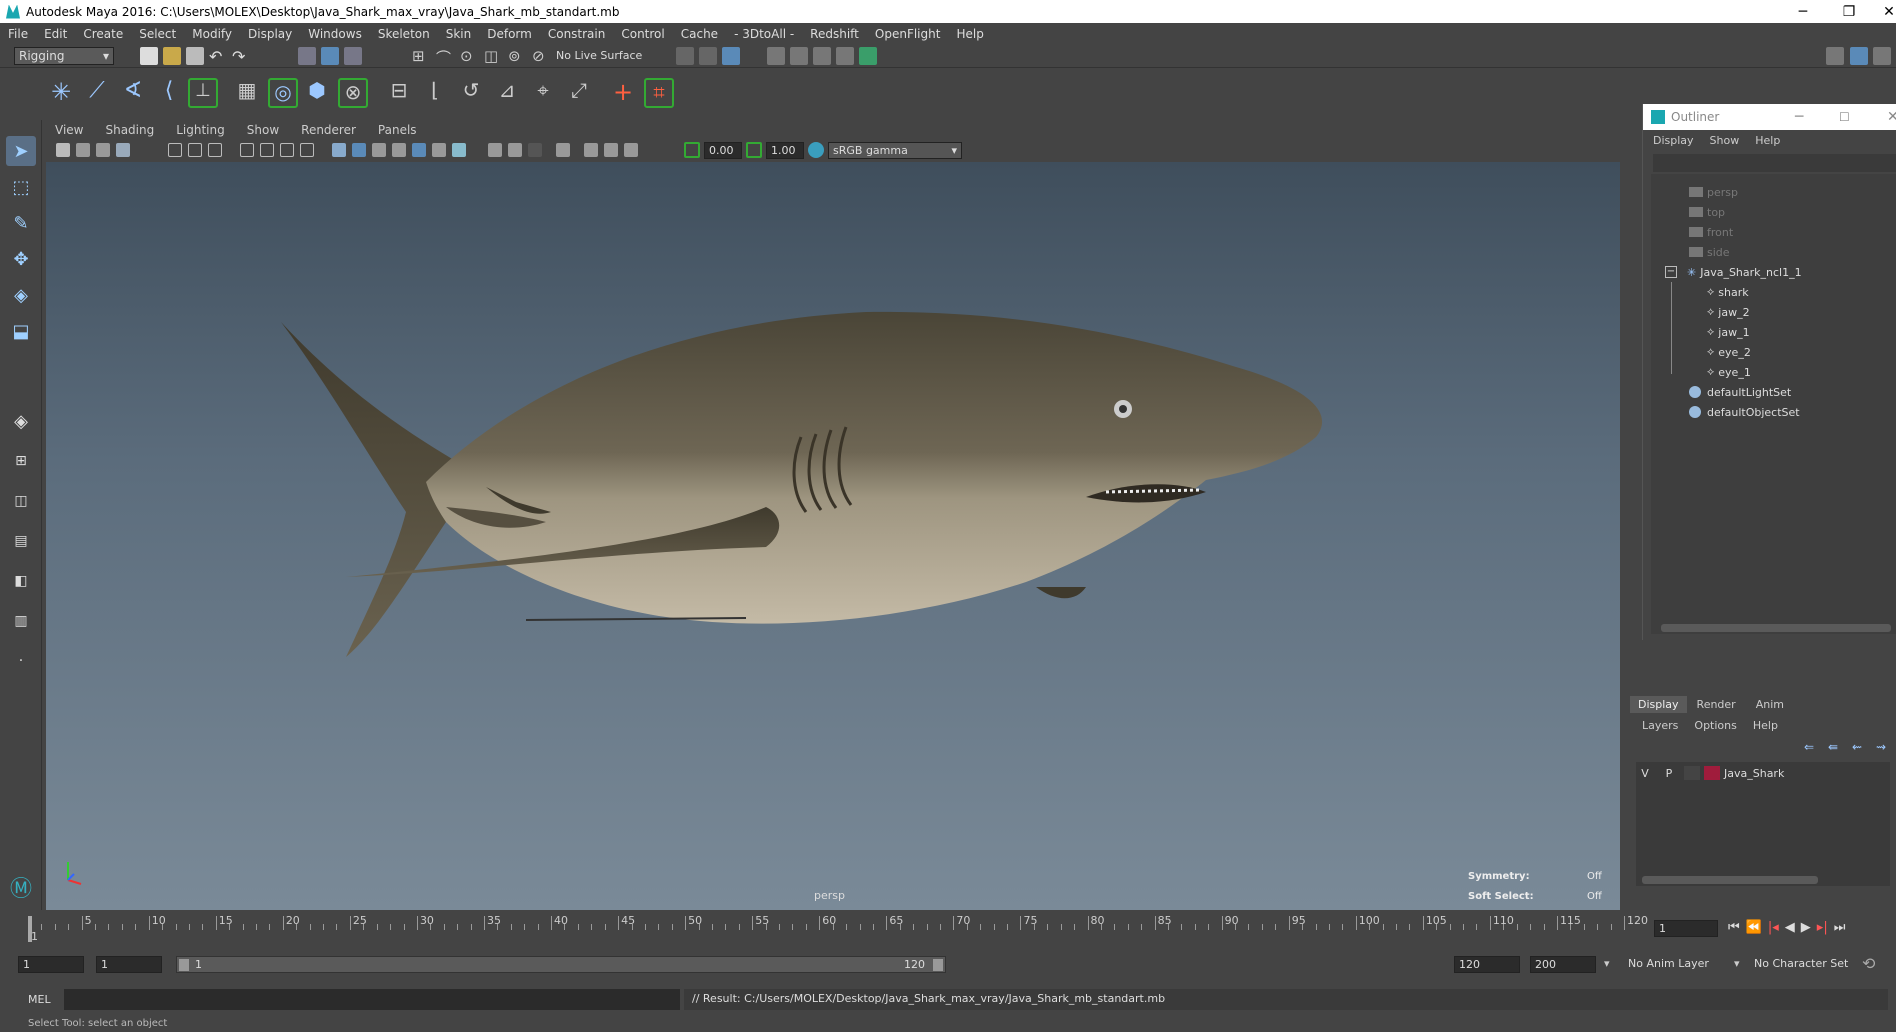  I want to click on gate-mask-icon, so click(247, 150).